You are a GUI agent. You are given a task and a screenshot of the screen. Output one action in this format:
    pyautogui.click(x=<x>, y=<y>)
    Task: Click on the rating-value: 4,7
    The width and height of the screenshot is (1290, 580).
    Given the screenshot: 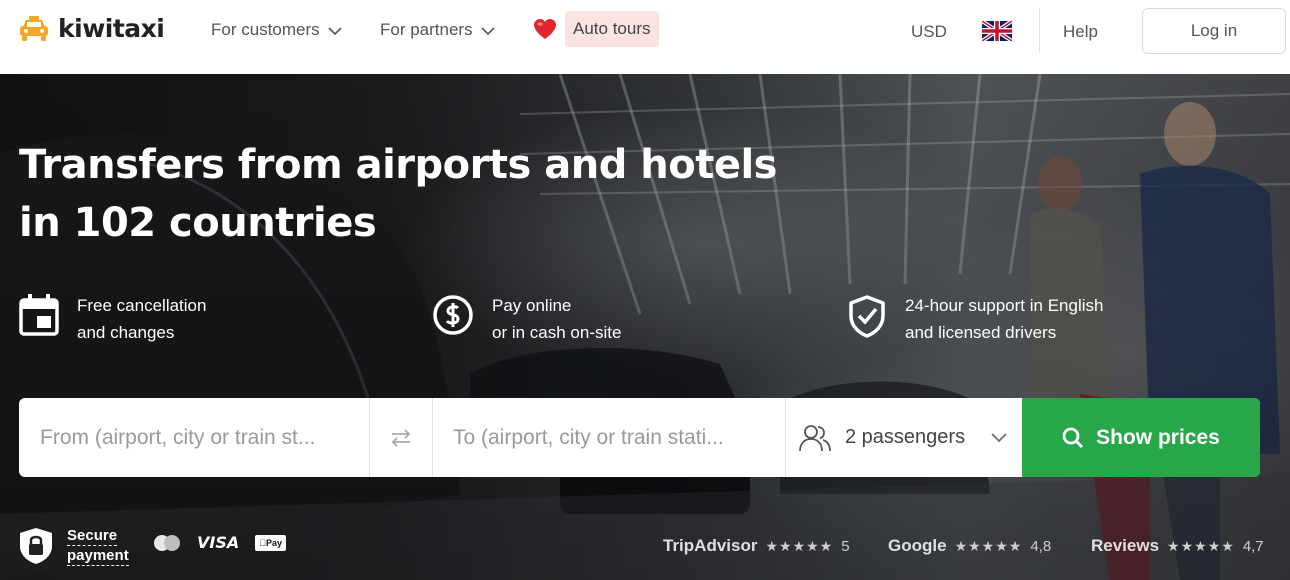 What is the action you would take?
    pyautogui.click(x=1253, y=546)
    